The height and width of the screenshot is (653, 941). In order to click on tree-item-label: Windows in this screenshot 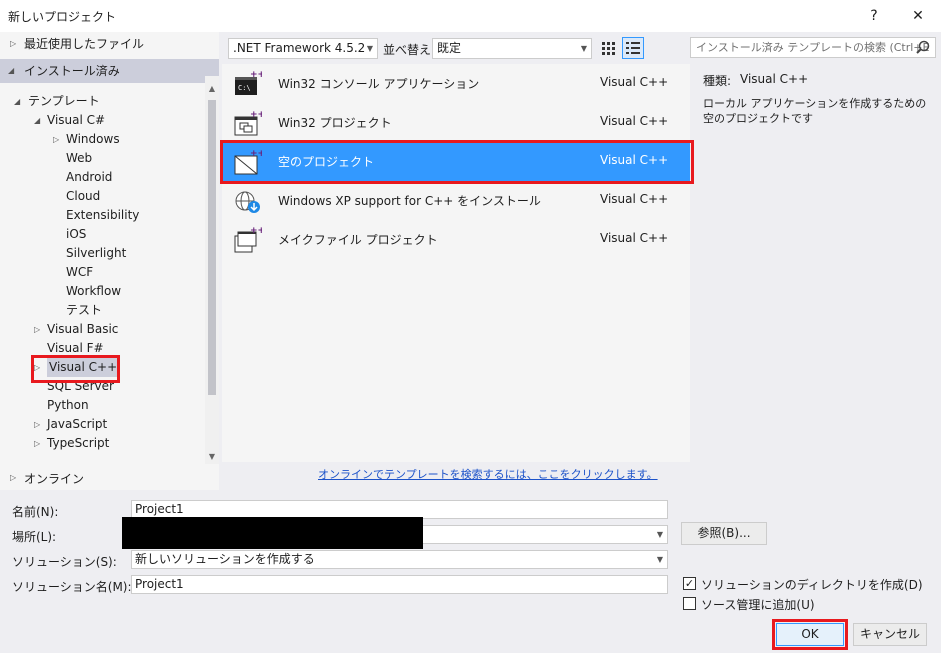, I will do `click(93, 139)`.